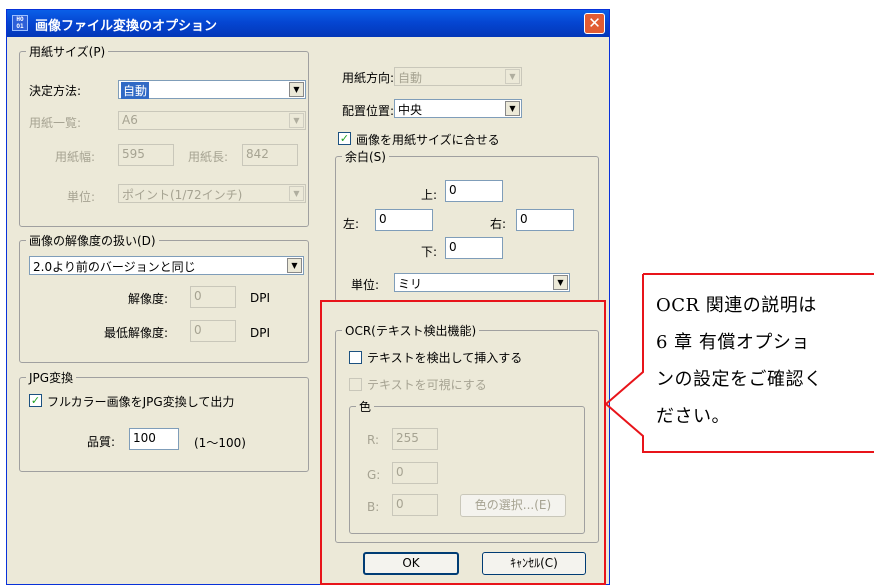 This screenshot has width=874, height=585. What do you see at coordinates (736, 305) in the screenshot?
I see `callout-line-1: OCR 関連の説明は` at bounding box center [736, 305].